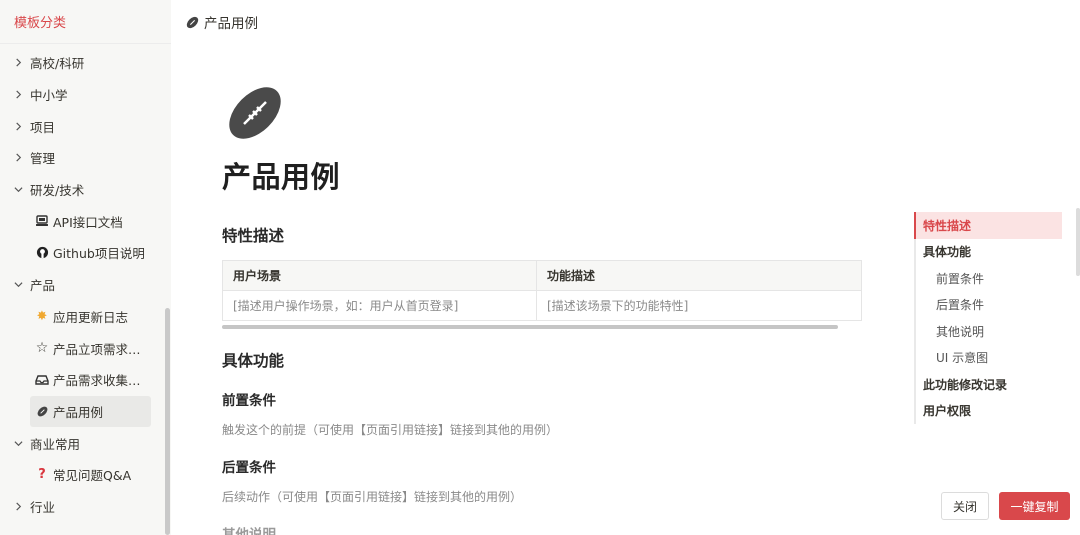  I want to click on table-row: [描述用户操作场景，如：用户从首页登录] [描述该场景下的功能特性], so click(542, 305).